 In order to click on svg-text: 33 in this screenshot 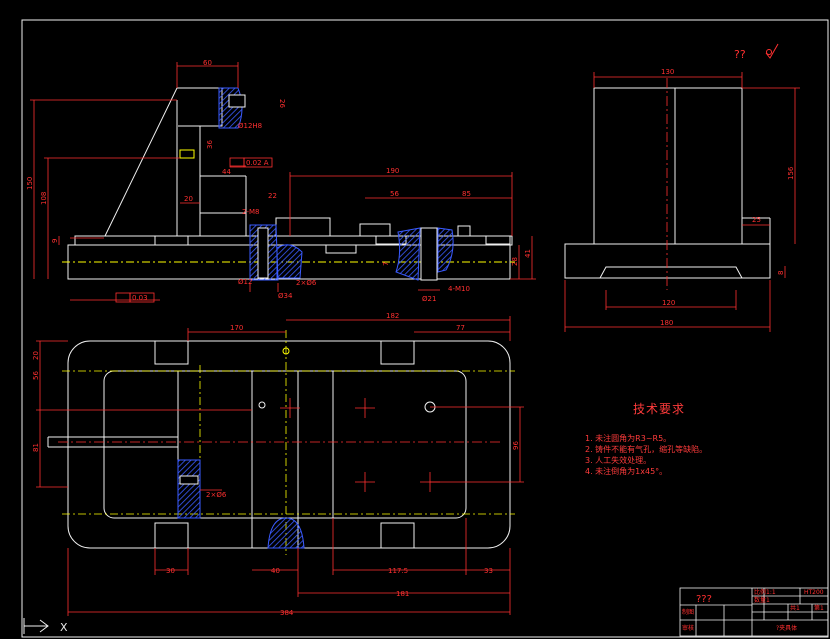, I will do `click(488, 571)`.